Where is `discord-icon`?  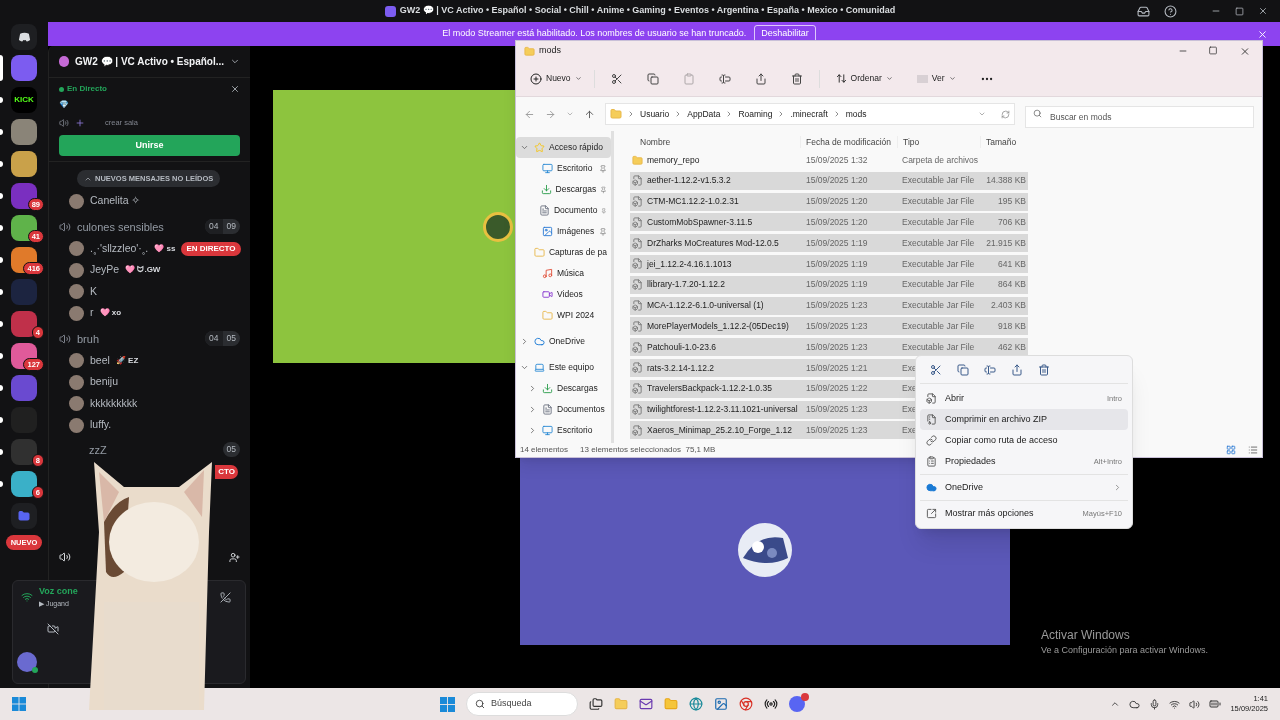
discord-icon is located at coordinates (797, 704).